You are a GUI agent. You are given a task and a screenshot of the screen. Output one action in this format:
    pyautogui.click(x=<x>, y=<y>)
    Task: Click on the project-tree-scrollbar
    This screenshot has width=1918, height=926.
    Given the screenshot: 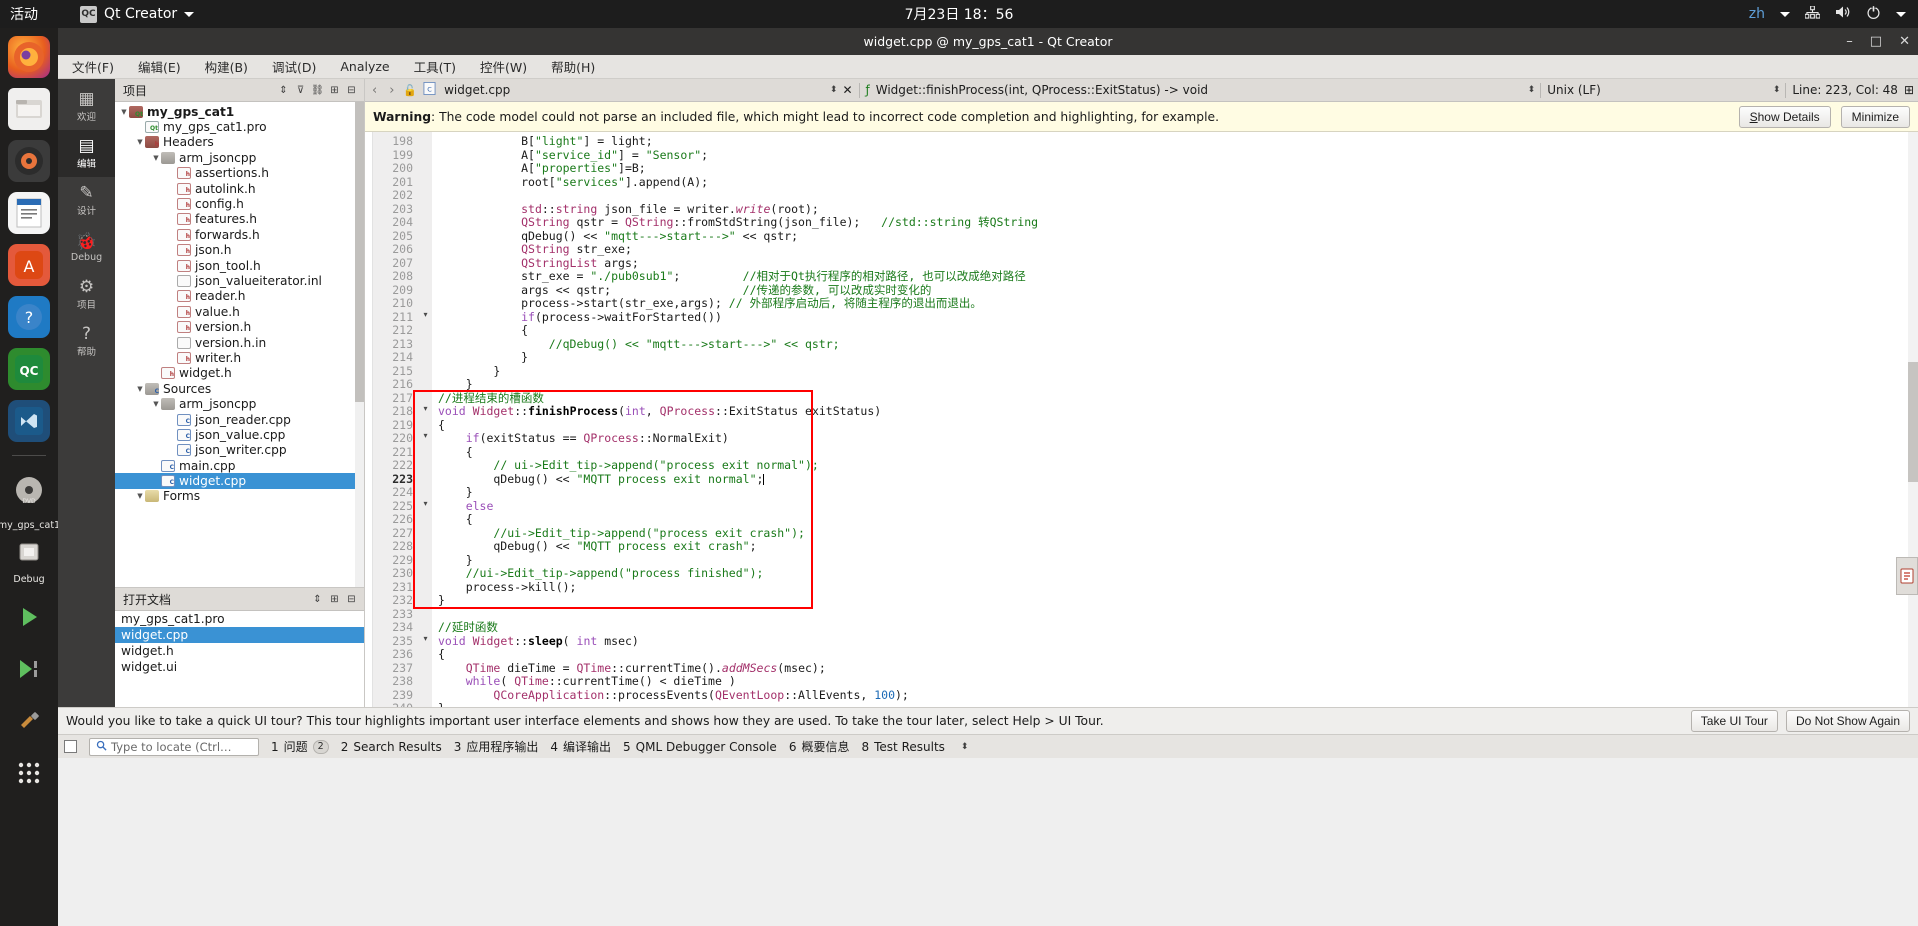 What is the action you would take?
    pyautogui.click(x=359, y=344)
    